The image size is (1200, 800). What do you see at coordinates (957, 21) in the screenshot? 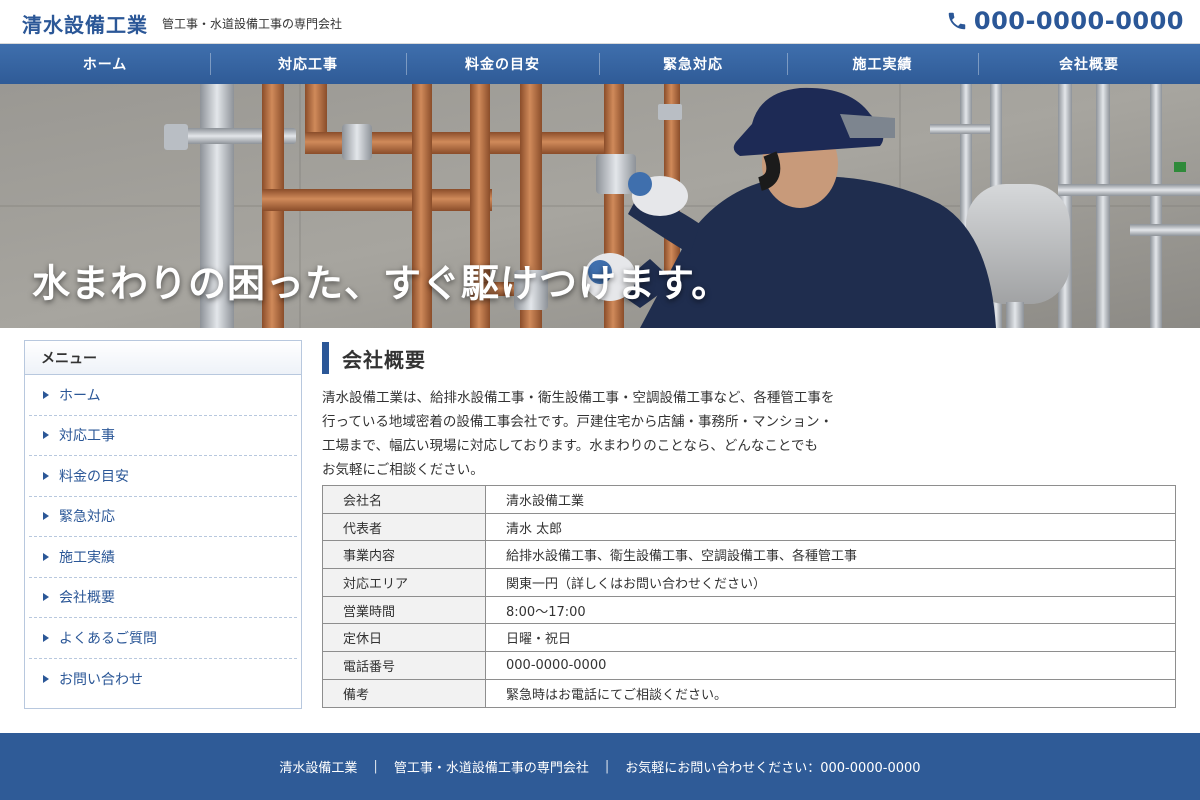
I see `phone-icon` at bounding box center [957, 21].